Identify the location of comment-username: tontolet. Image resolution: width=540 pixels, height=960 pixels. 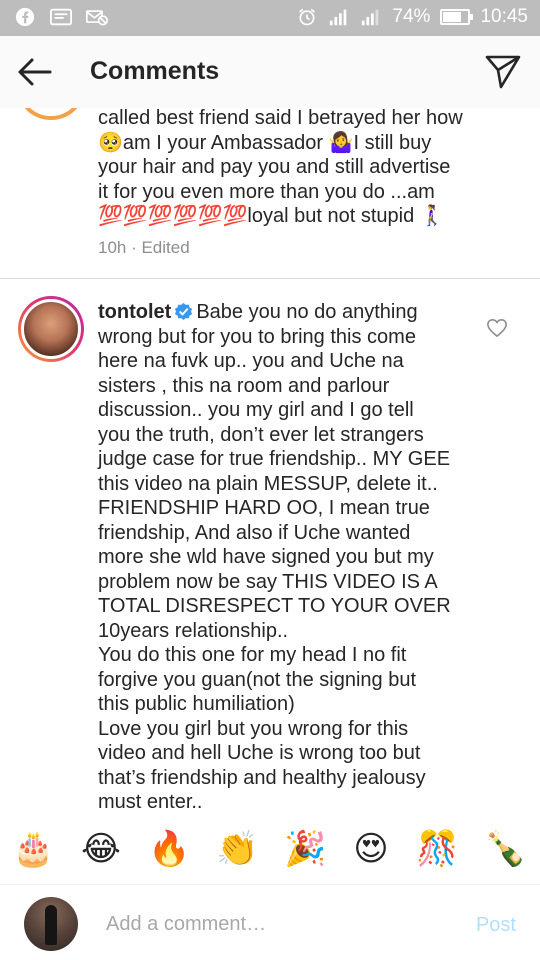
(134, 312).